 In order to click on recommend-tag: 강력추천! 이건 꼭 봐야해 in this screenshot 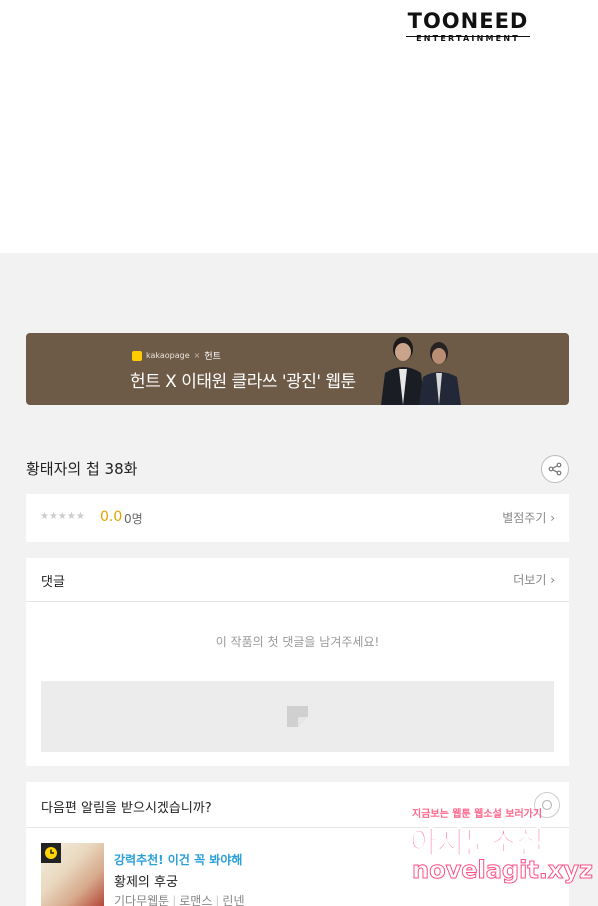, I will do `click(178, 860)`.